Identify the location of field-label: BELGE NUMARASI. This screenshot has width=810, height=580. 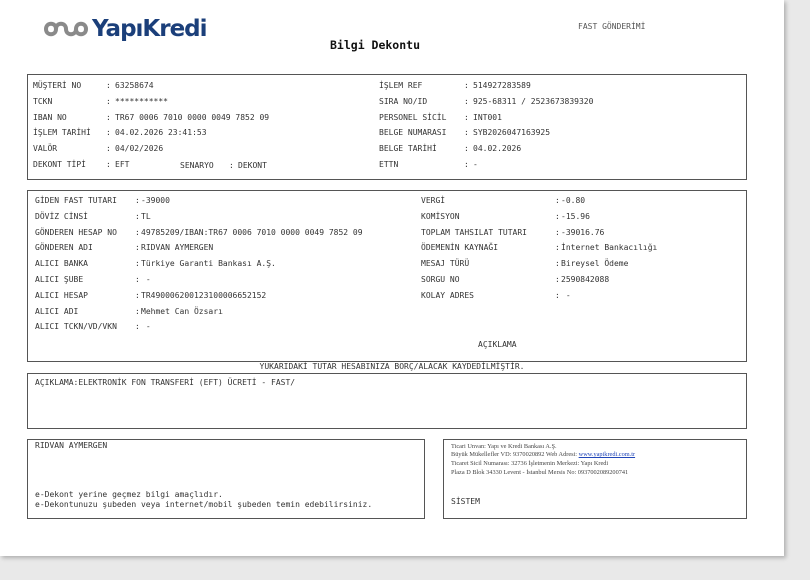
(413, 133).